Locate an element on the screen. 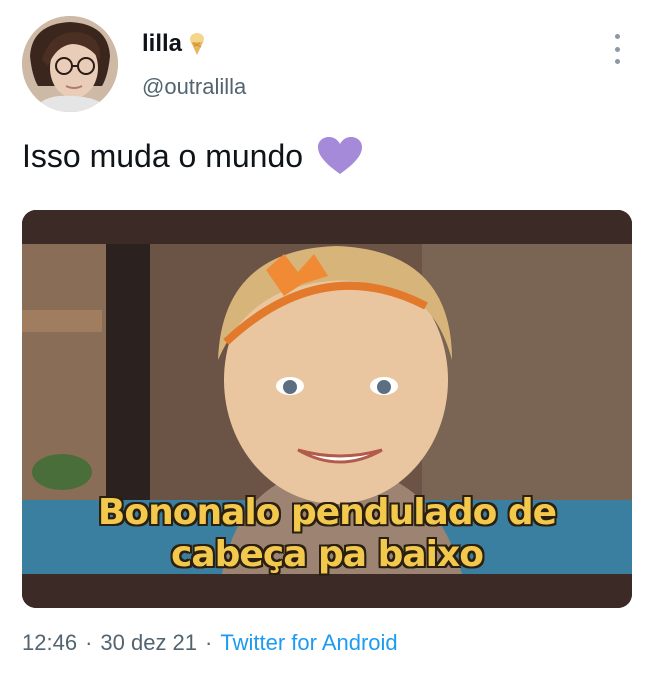  tweet-metadata: 12:46 · 30 dez 21 · Twitter for Android is located at coordinates (210, 643).